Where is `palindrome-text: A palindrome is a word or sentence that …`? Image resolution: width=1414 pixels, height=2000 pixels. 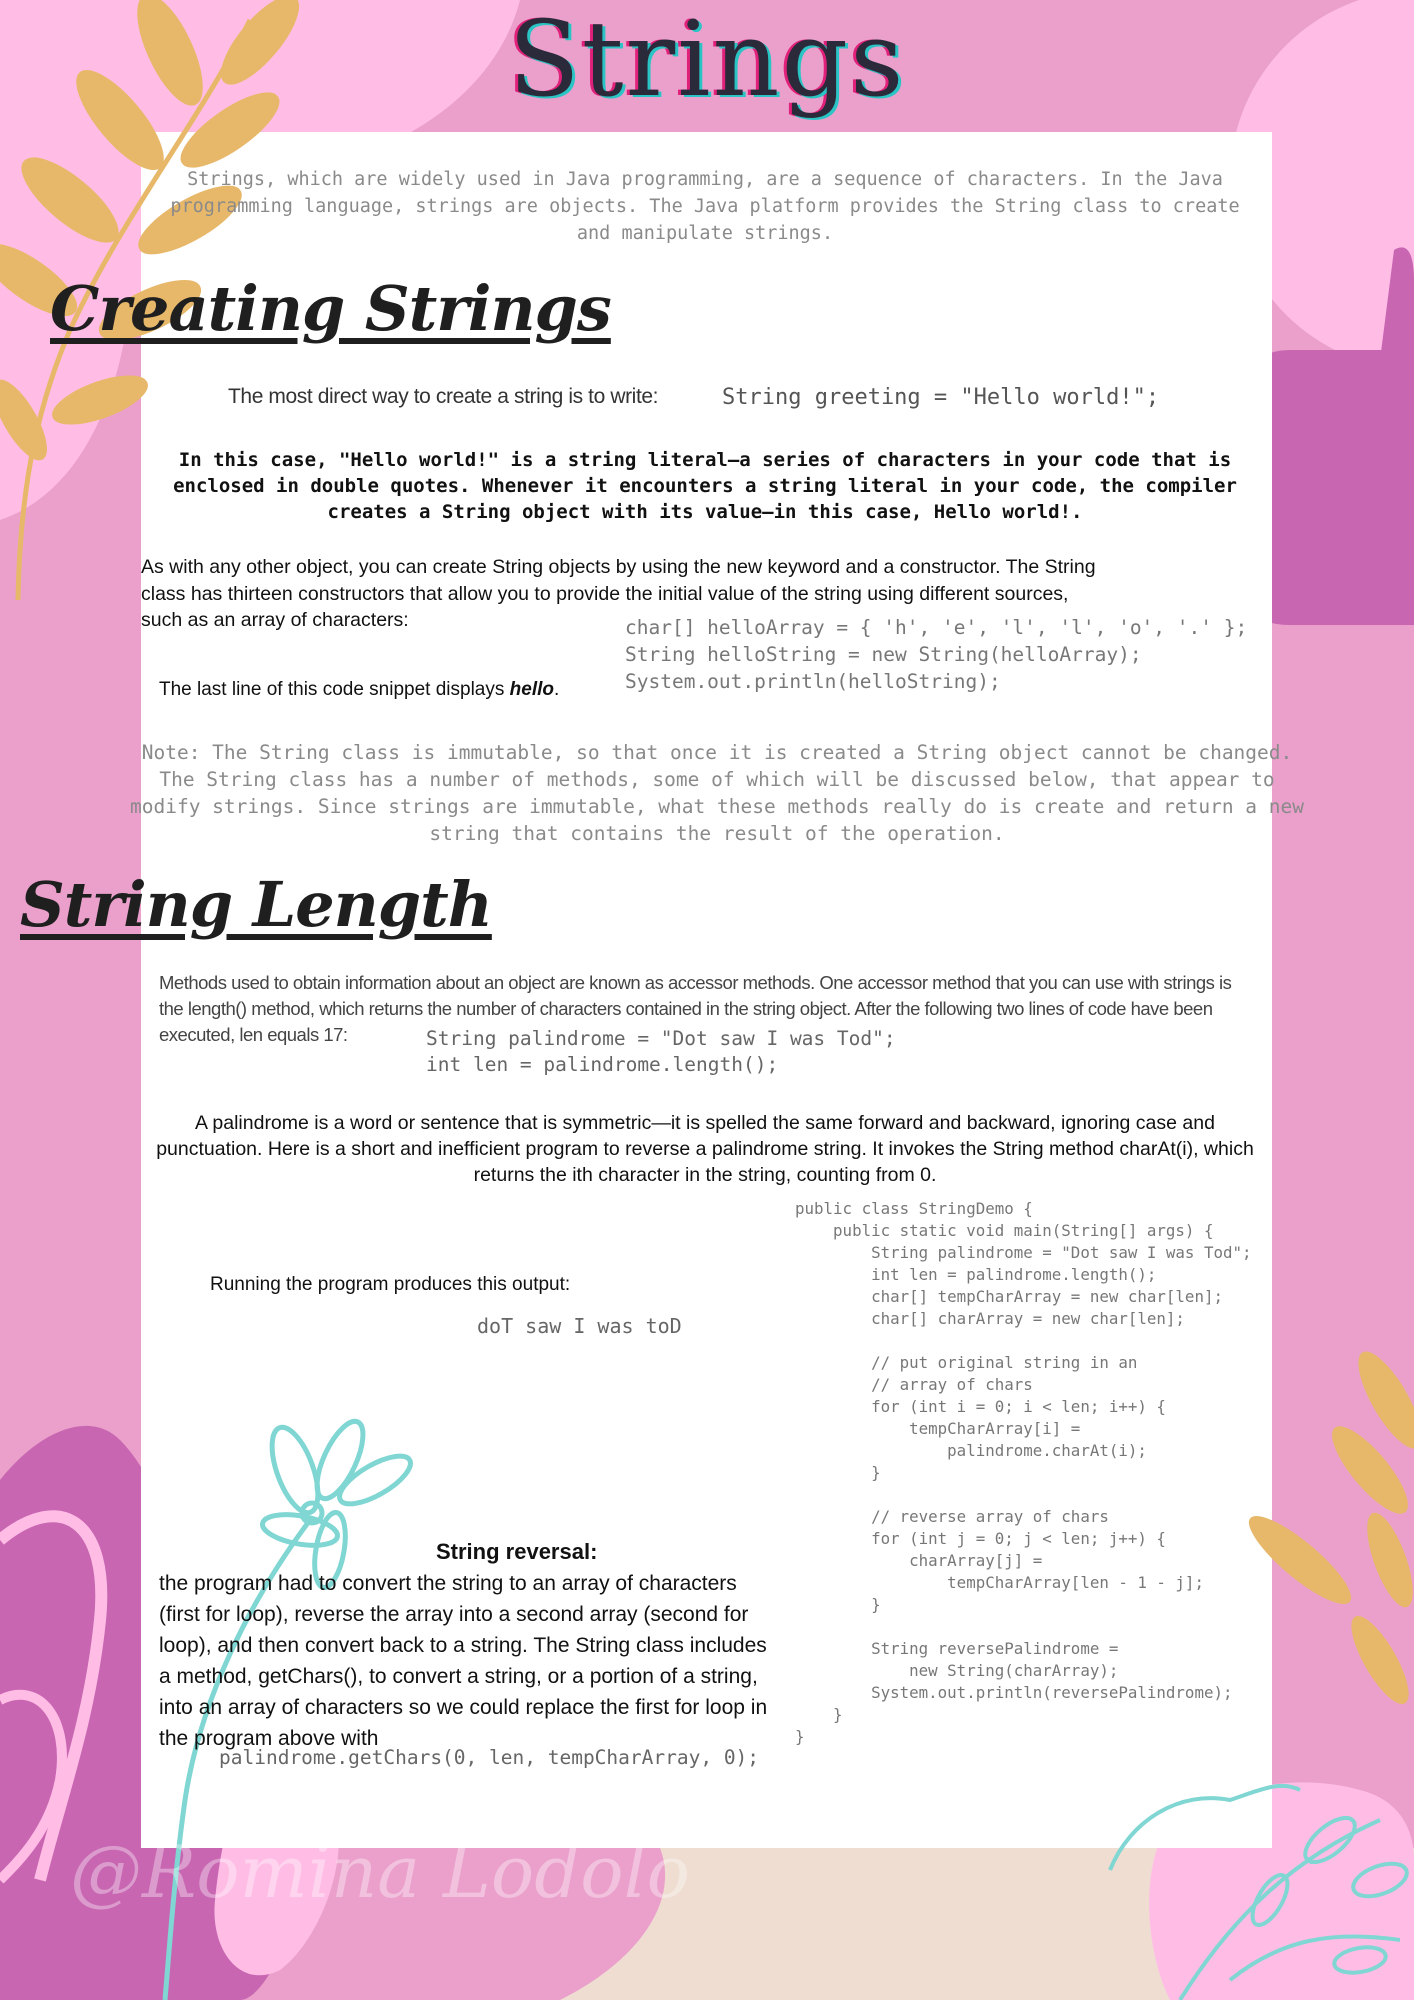
palindrome-text: A palindrome is a word or sentence that … is located at coordinates (705, 1149).